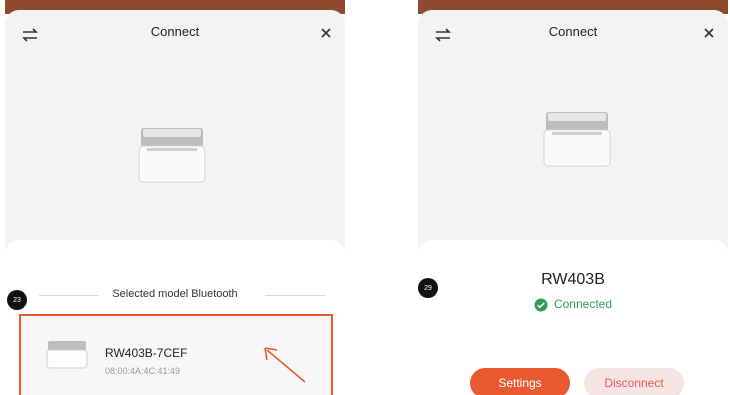  Describe the element at coordinates (634, 381) in the screenshot. I see `disconnect-button: Disconnect` at that location.